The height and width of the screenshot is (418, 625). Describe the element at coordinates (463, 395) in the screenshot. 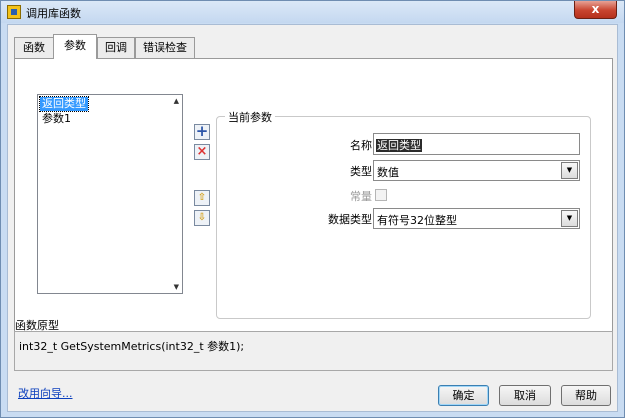

I see `ok-button: 确定` at that location.